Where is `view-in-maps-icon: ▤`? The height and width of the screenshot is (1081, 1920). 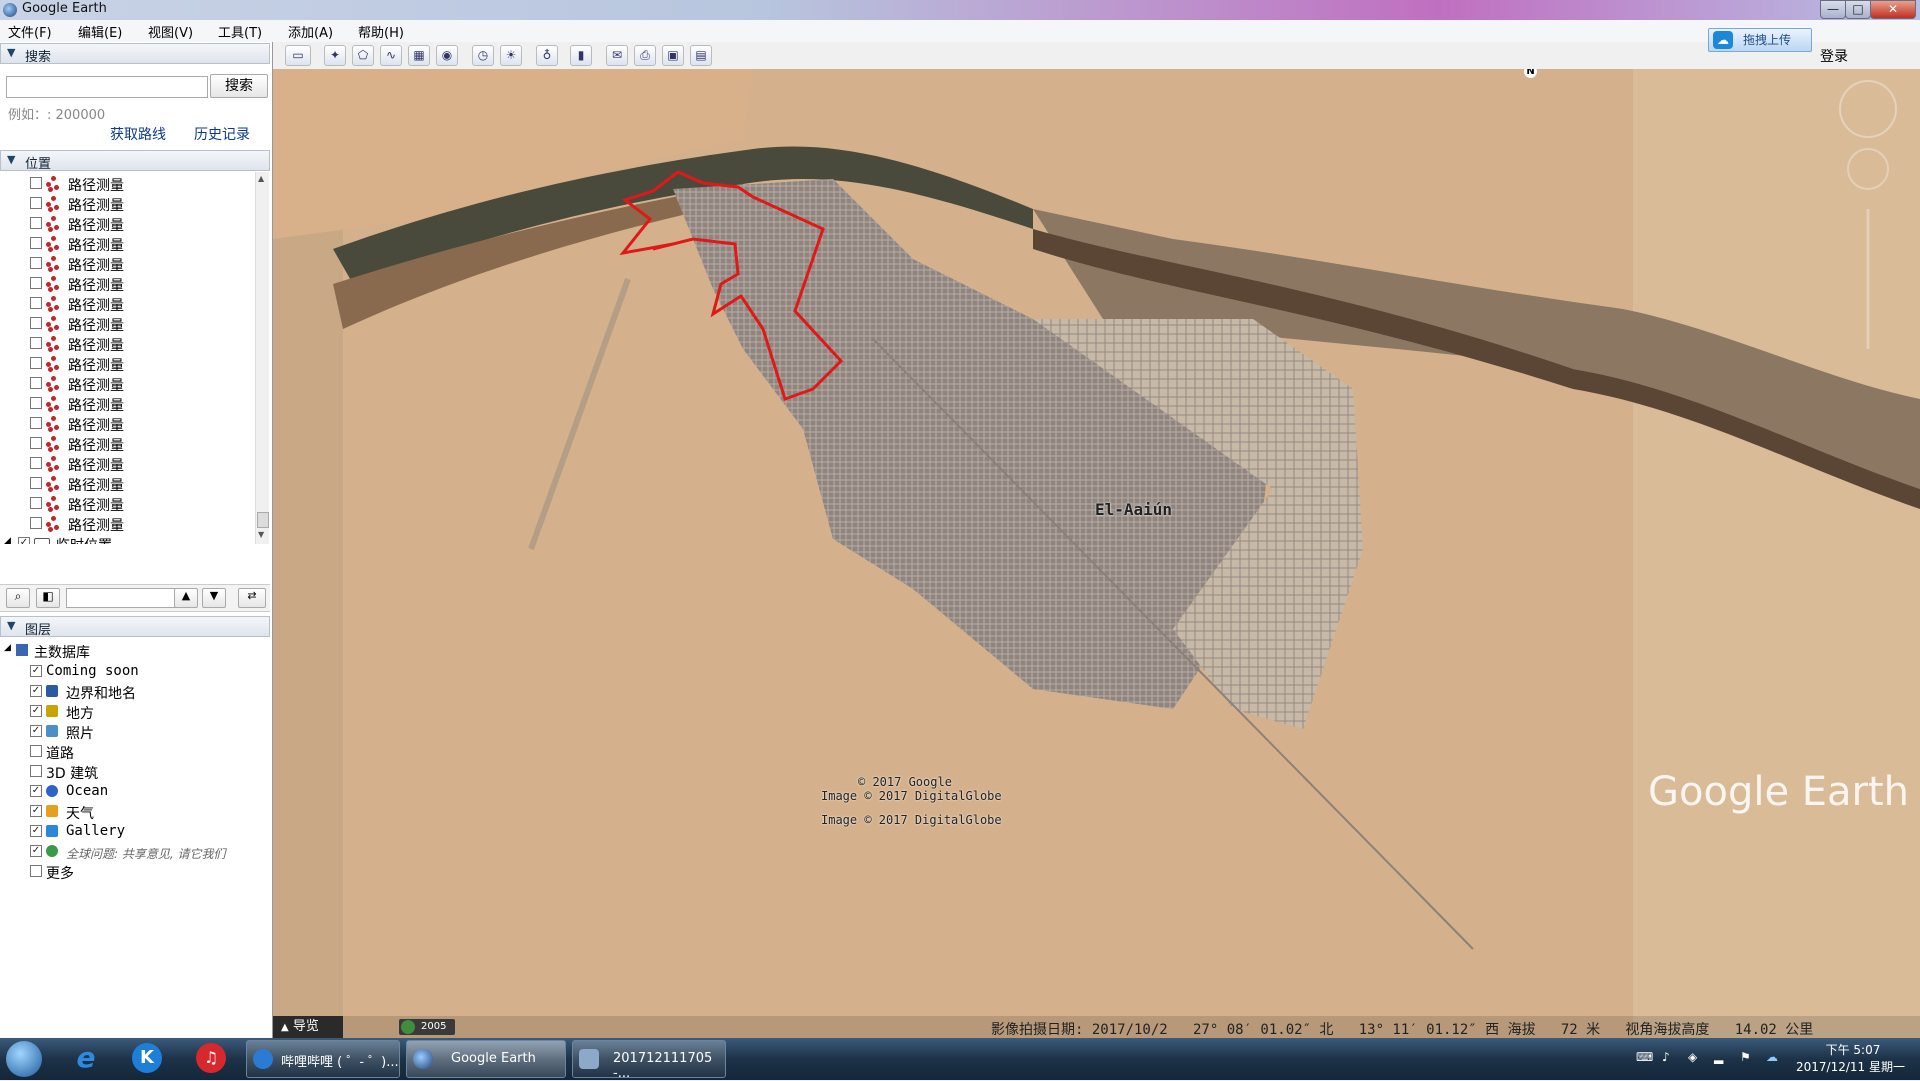 view-in-maps-icon: ▤ is located at coordinates (701, 55).